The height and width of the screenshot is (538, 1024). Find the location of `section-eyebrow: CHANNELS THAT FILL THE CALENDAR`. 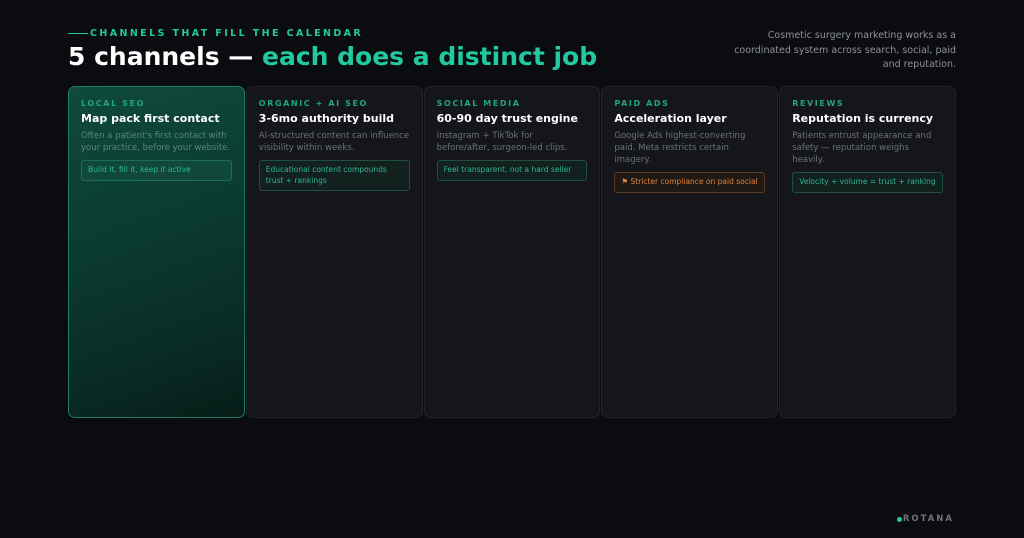

section-eyebrow: CHANNELS THAT FILL THE CALENDAR is located at coordinates (215, 33).